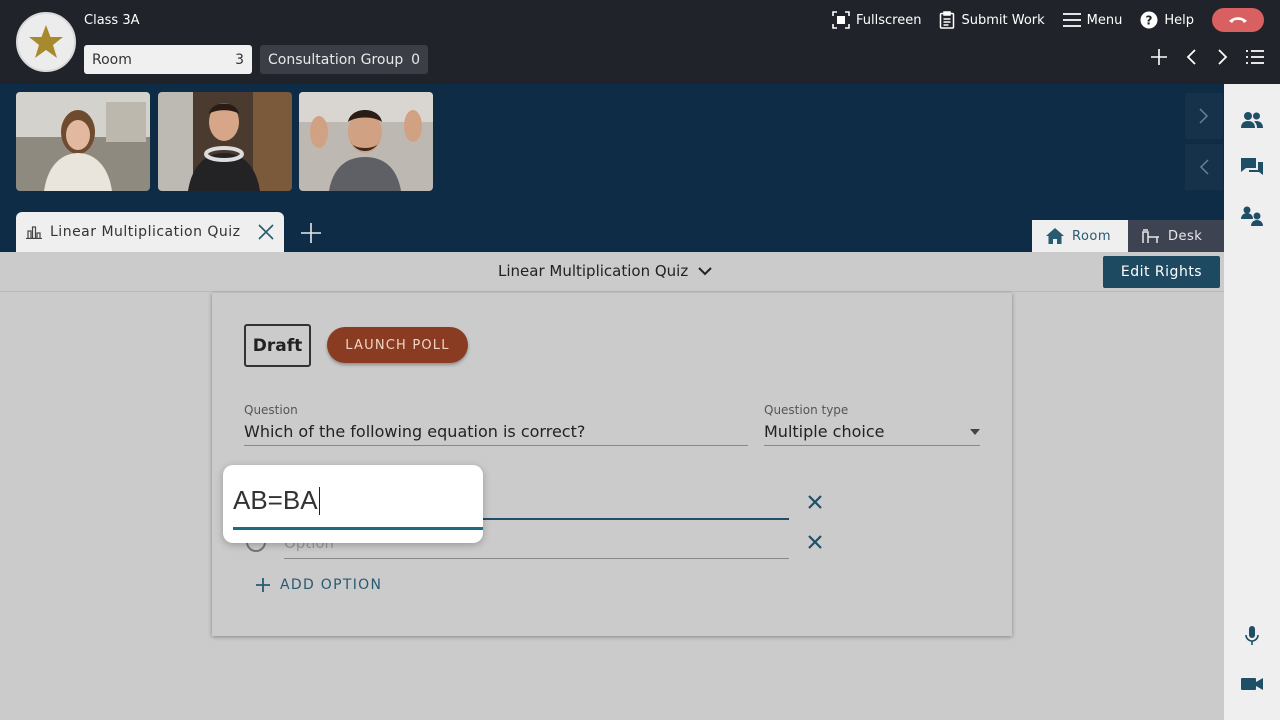 The width and height of the screenshot is (1280, 720). What do you see at coordinates (889, 20) in the screenshot?
I see `fullscreen-label: Fullscreen` at bounding box center [889, 20].